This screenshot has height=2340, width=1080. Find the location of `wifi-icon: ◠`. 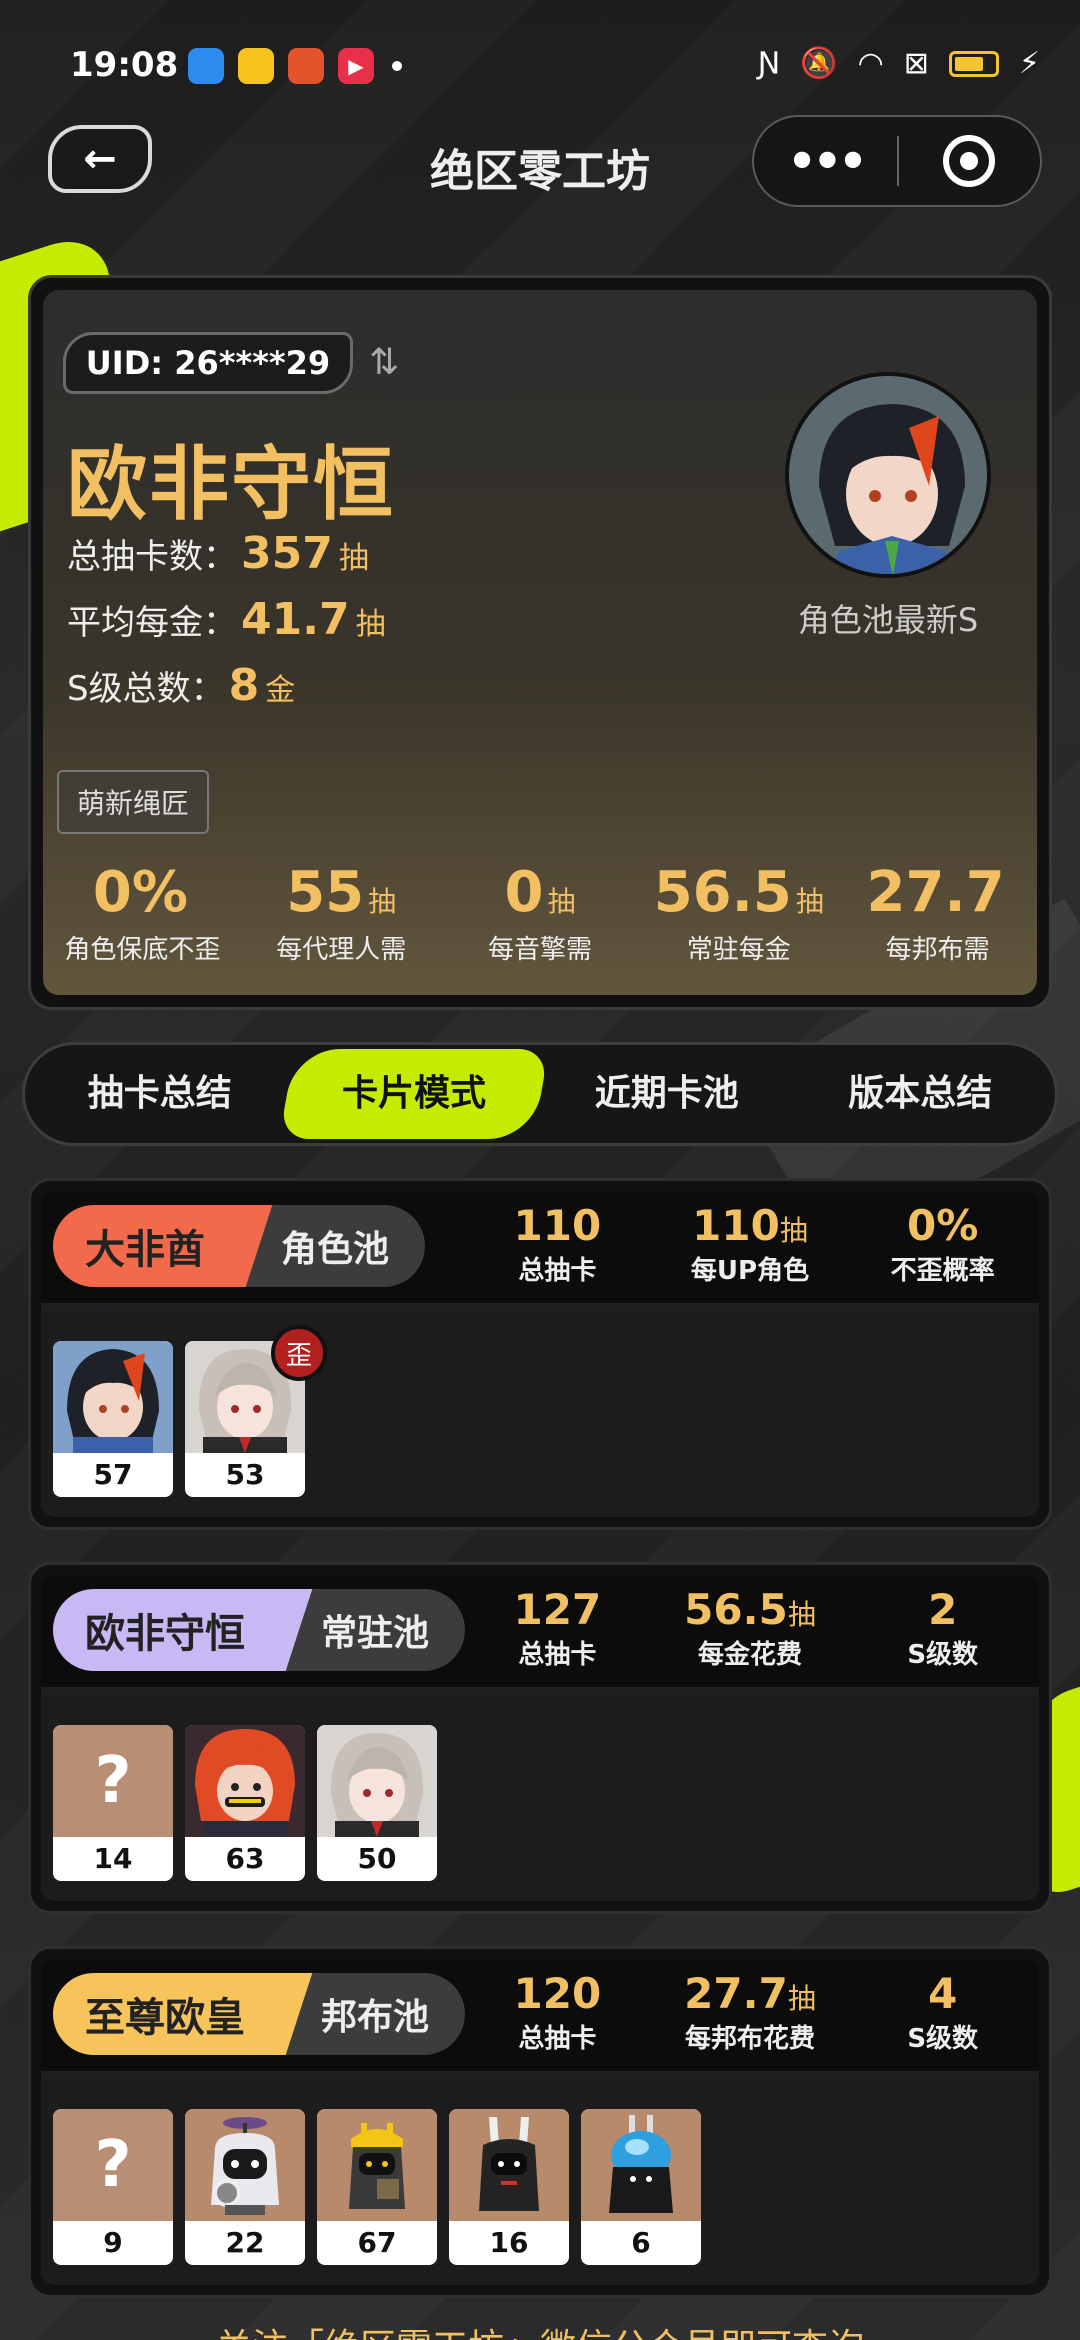

wifi-icon: ◠ is located at coordinates (870, 63).